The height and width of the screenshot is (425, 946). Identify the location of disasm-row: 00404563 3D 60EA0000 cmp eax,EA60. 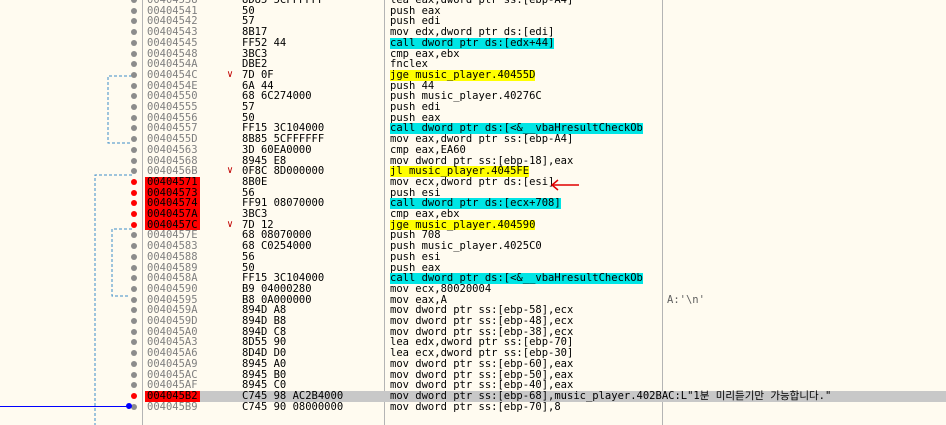
(473, 150).